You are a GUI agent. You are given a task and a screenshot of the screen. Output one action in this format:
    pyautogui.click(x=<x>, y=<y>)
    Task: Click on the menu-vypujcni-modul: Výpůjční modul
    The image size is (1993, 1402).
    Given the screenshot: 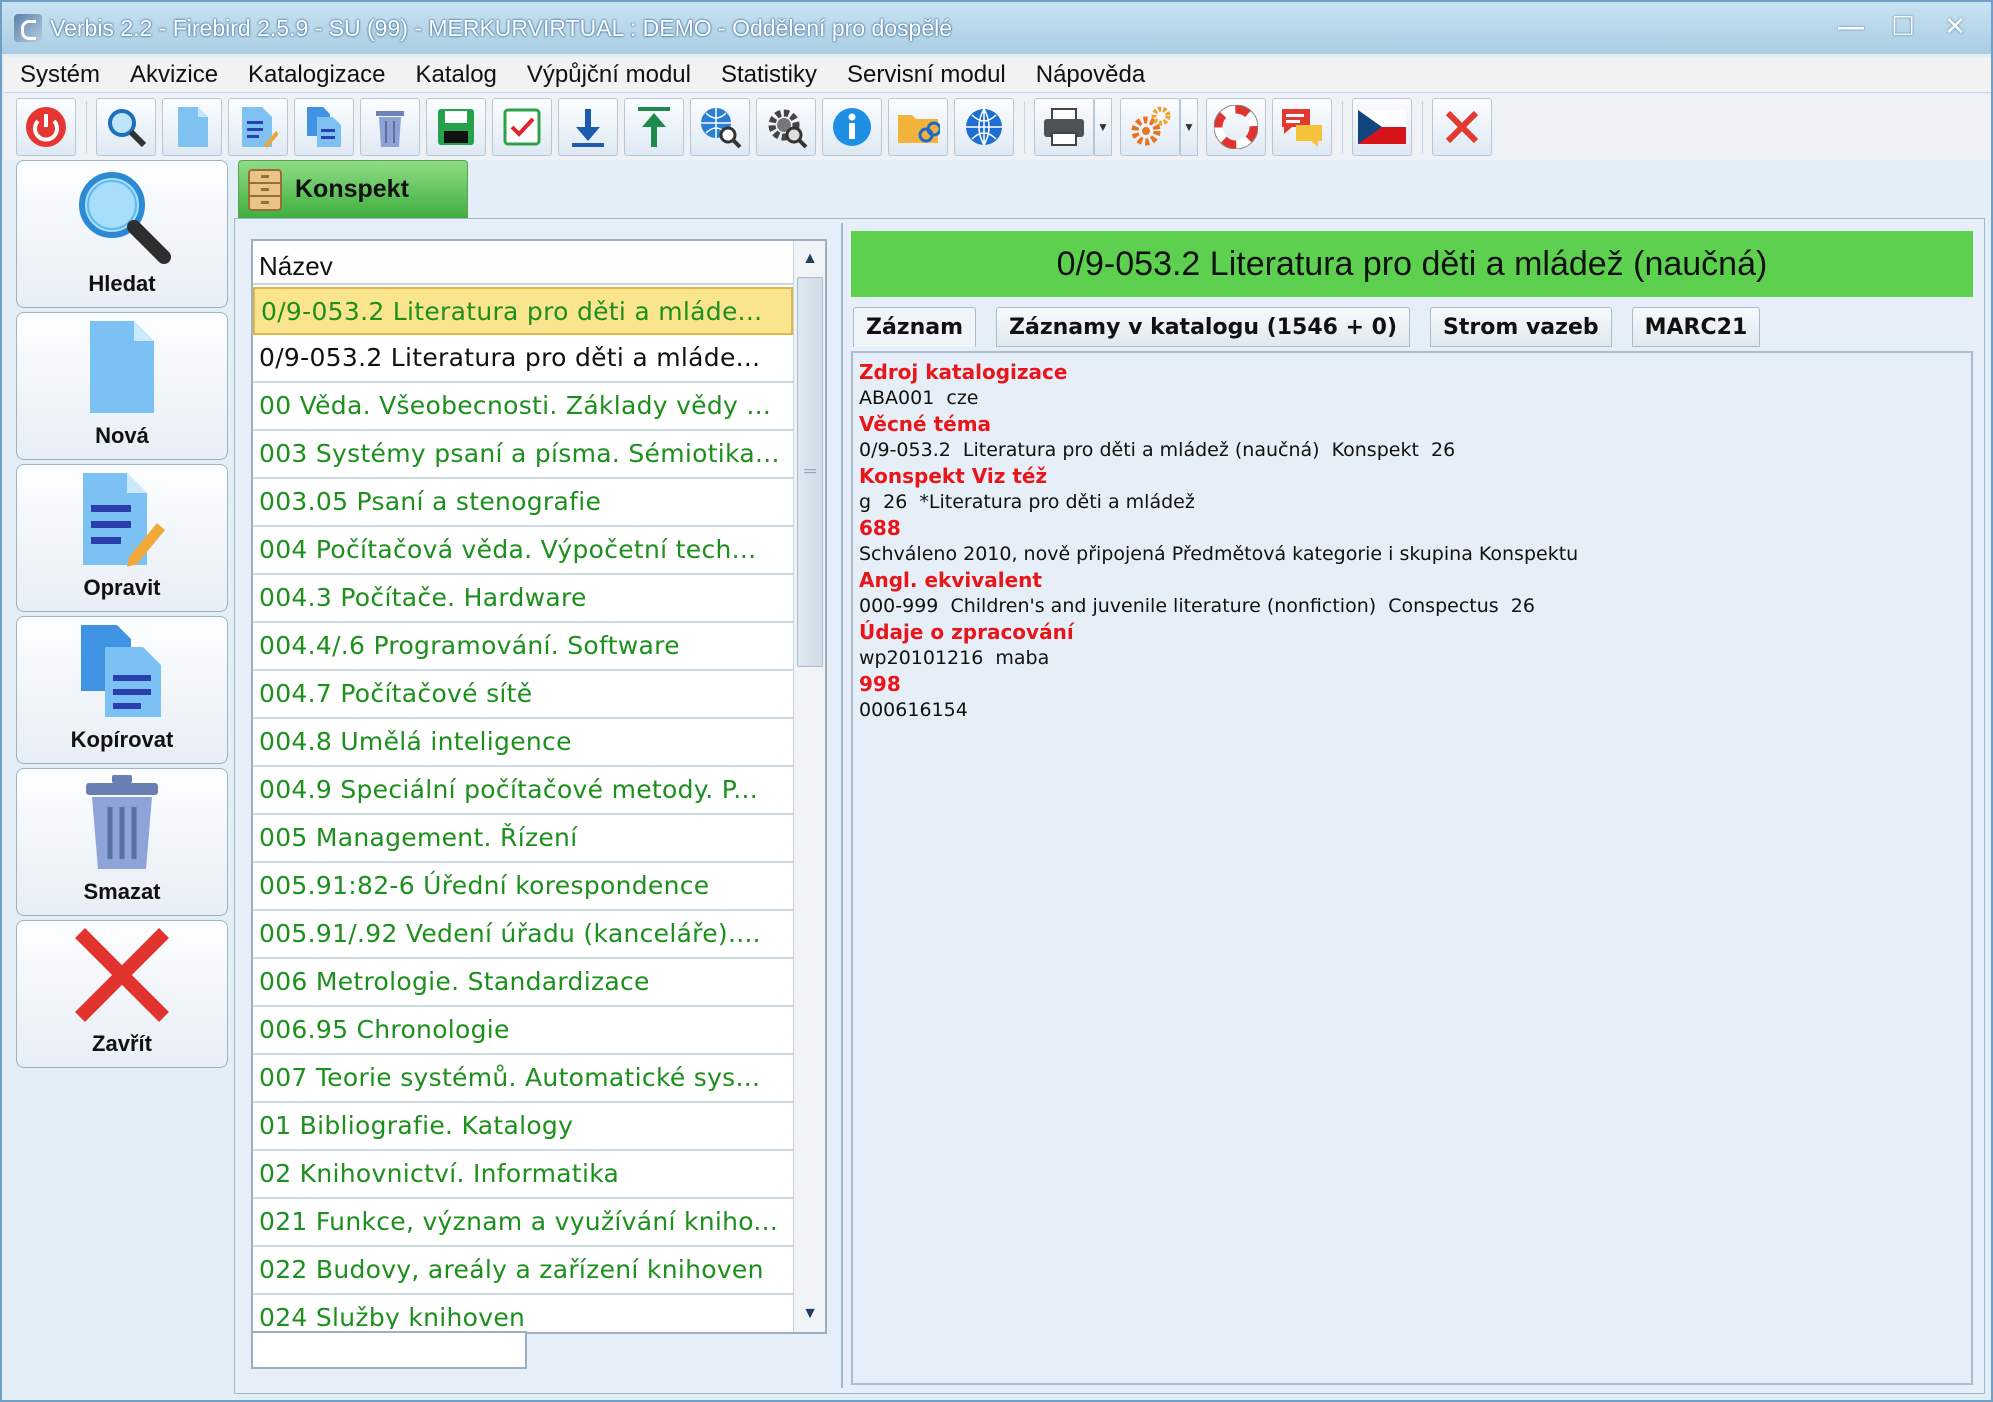 What is the action you would take?
    pyautogui.click(x=608, y=75)
    